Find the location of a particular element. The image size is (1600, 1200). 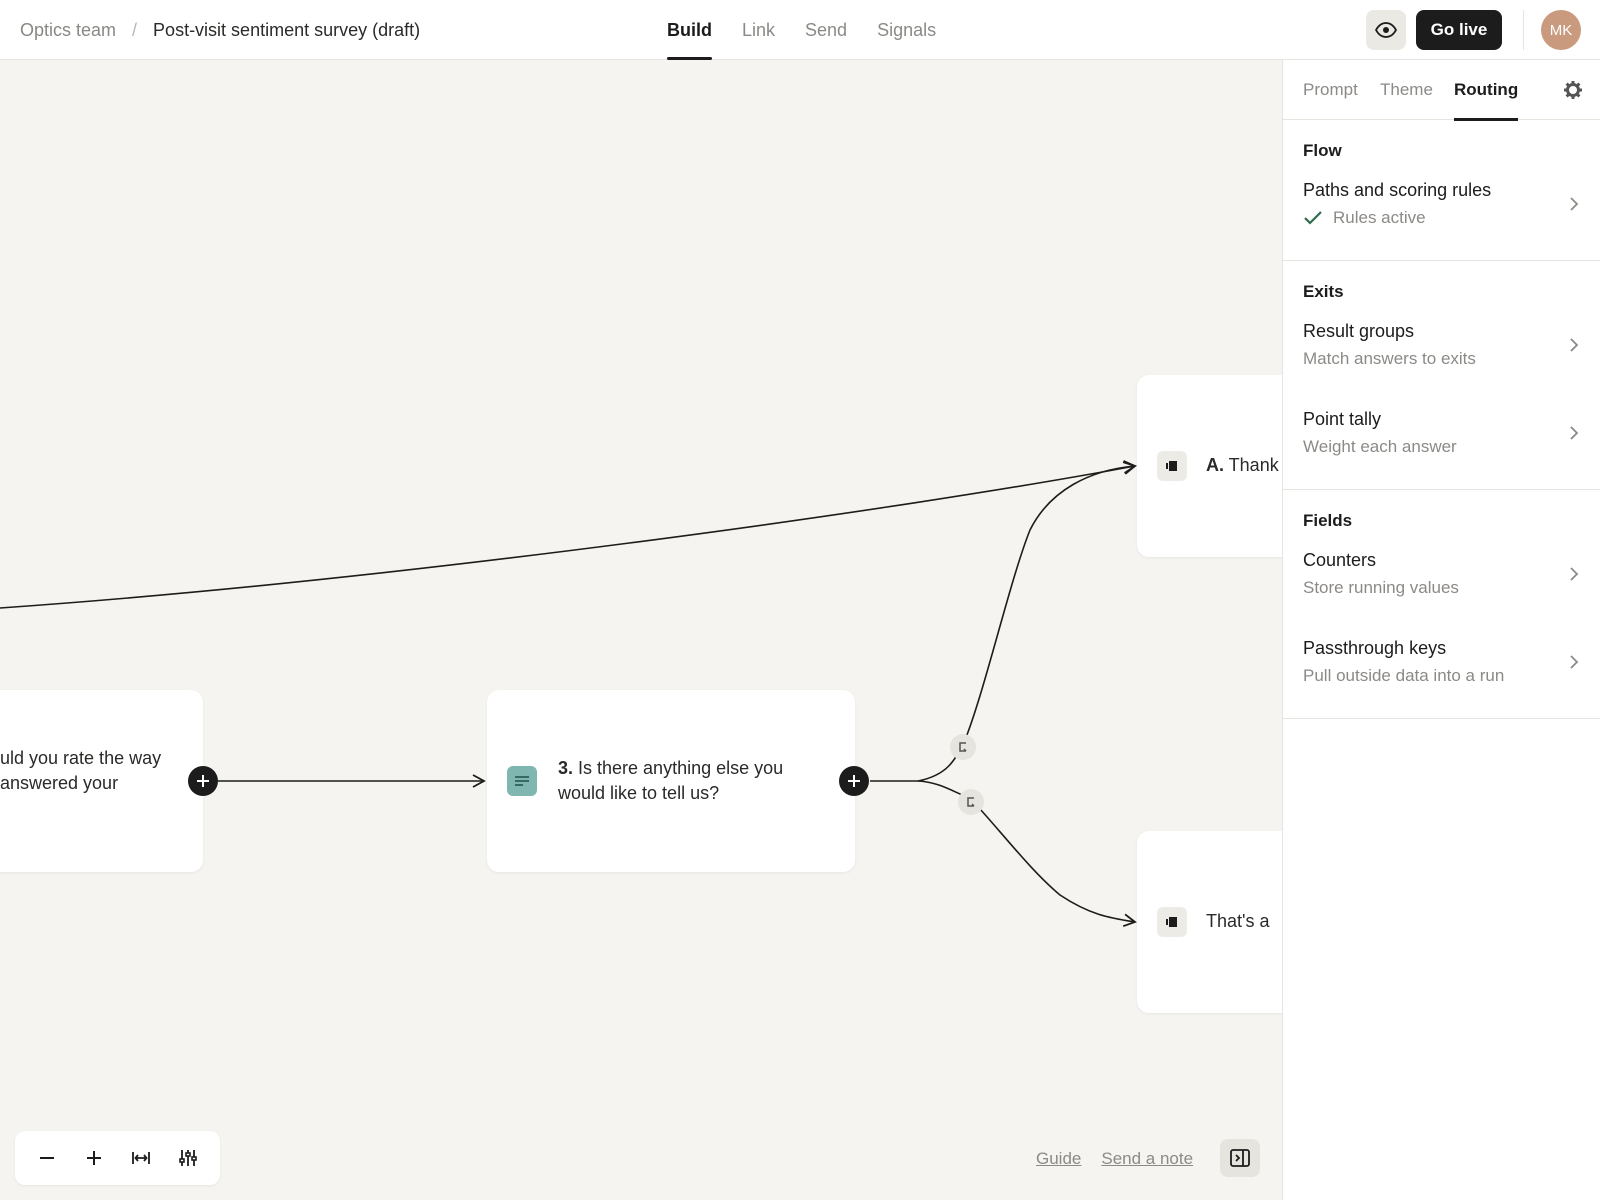

item-subtitle: Weight each answer is located at coordinates (1380, 446).